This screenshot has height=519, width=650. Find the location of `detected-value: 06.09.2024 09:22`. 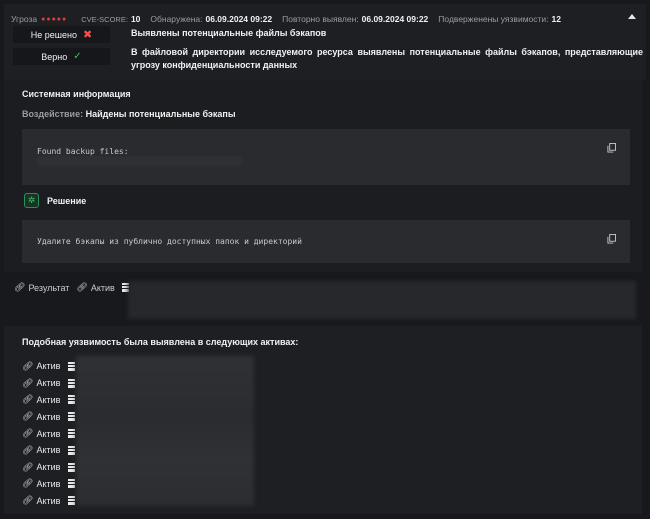

detected-value: 06.09.2024 09:22 is located at coordinates (239, 19).